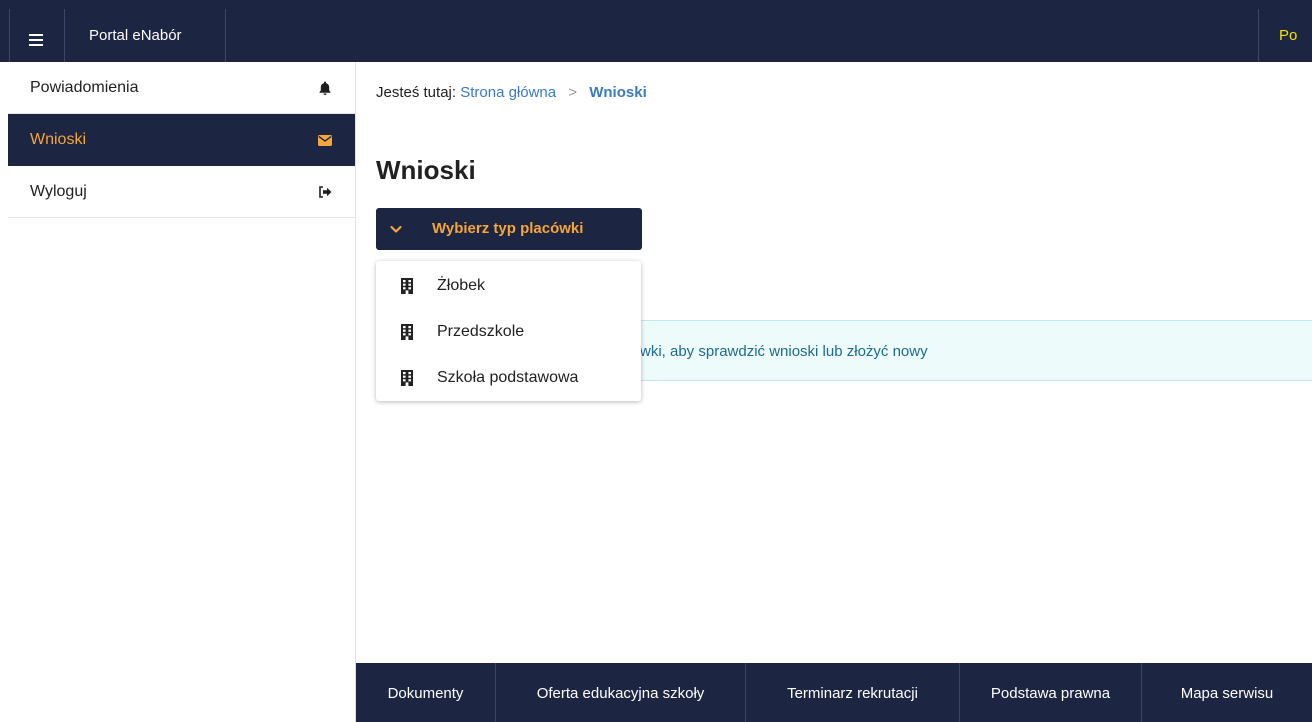 This screenshot has width=1312, height=722. What do you see at coordinates (426, 170) in the screenshot?
I see `page-title: Wnioski` at bounding box center [426, 170].